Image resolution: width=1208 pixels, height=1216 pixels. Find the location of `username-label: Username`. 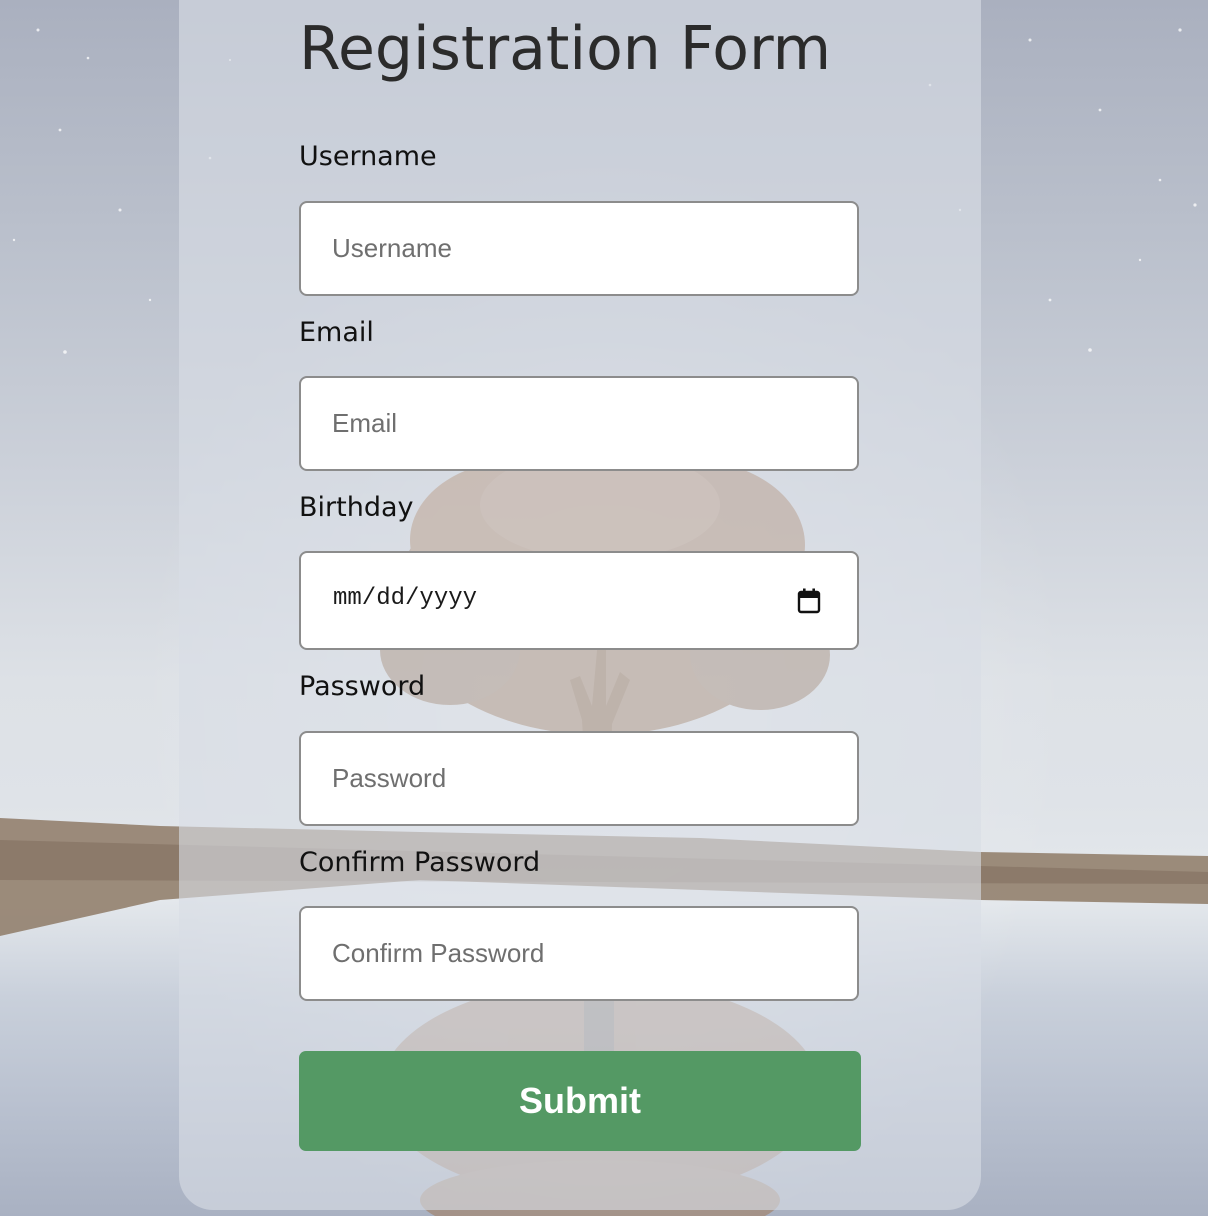

username-label: Username is located at coordinates (368, 156).